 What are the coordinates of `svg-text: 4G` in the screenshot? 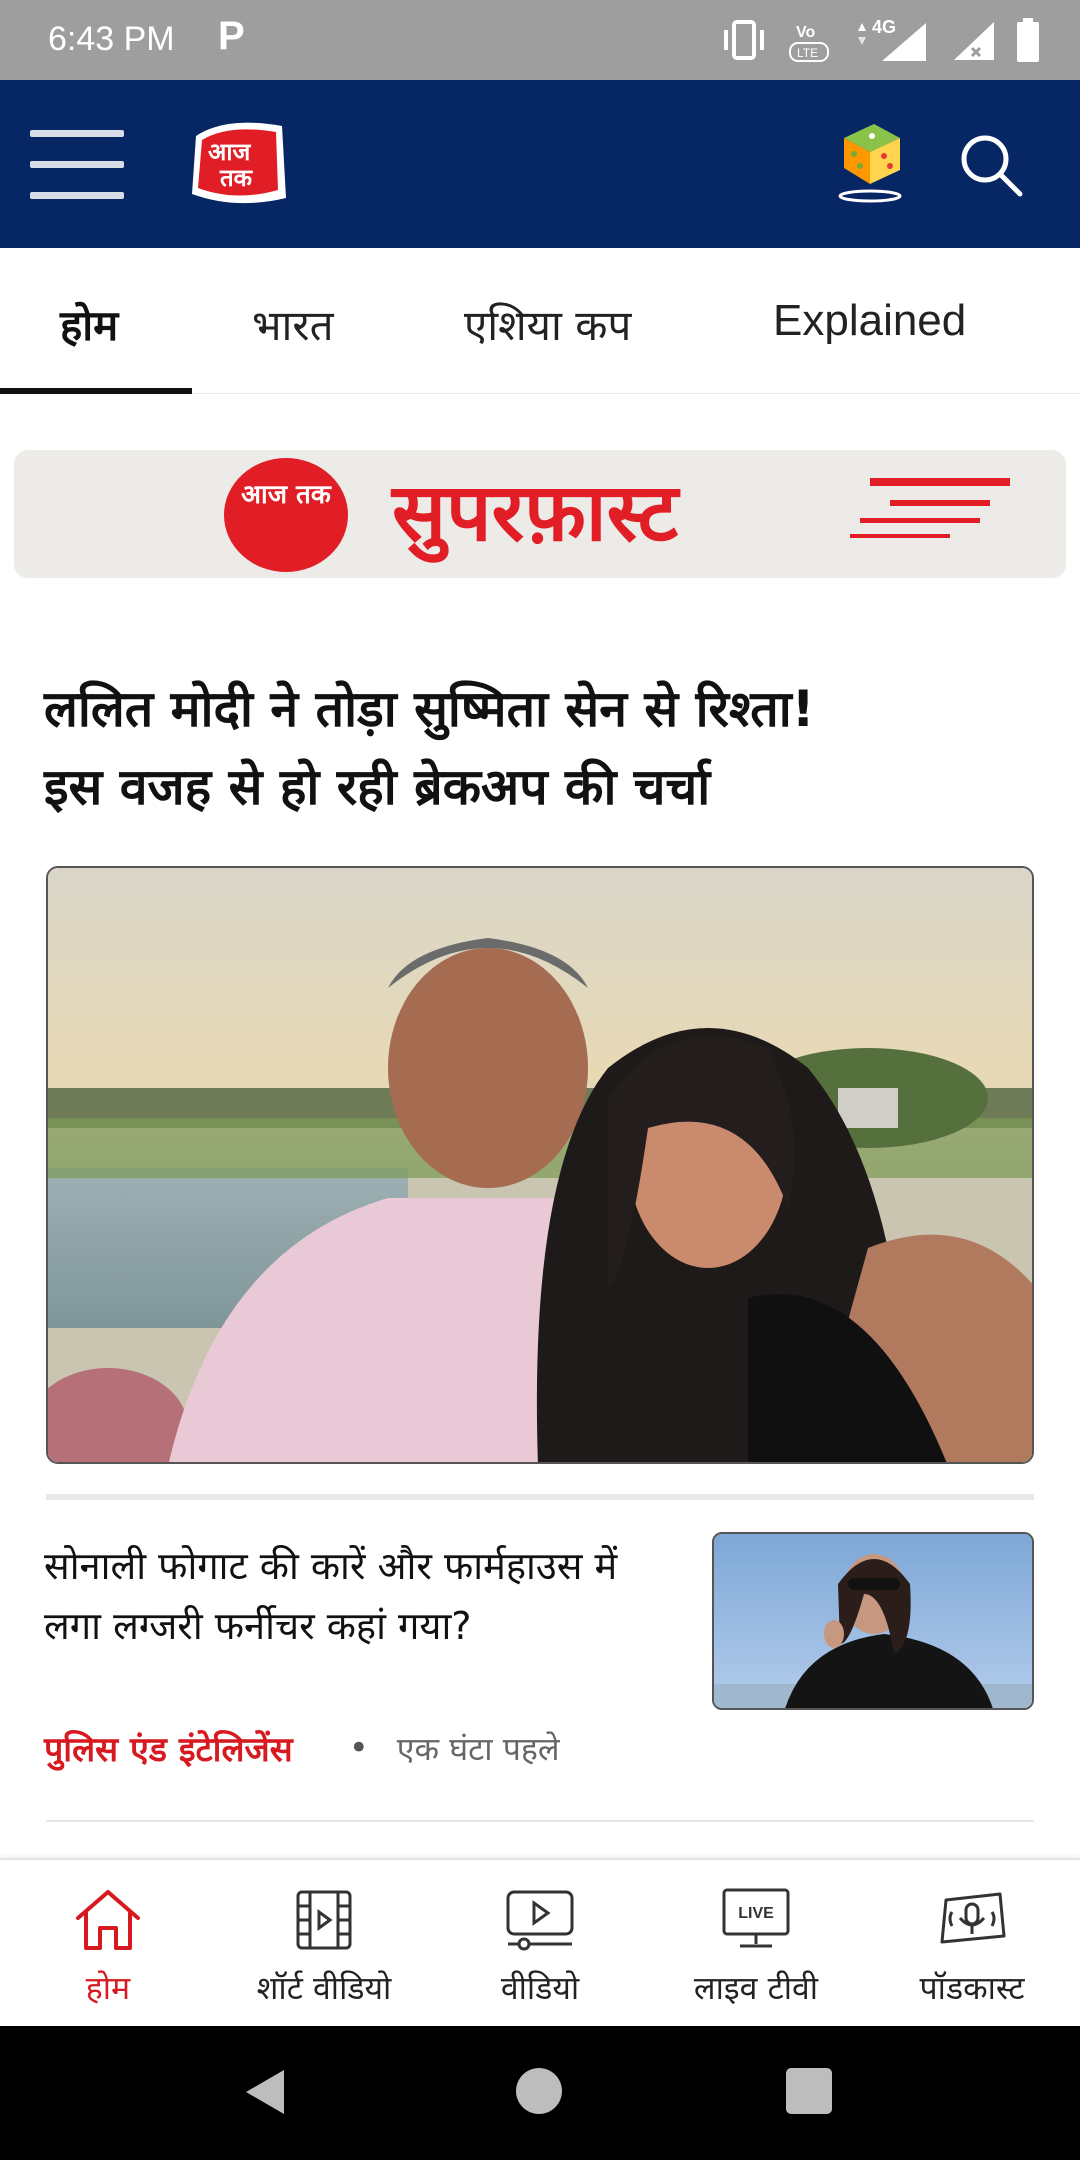 It's located at (884, 27).